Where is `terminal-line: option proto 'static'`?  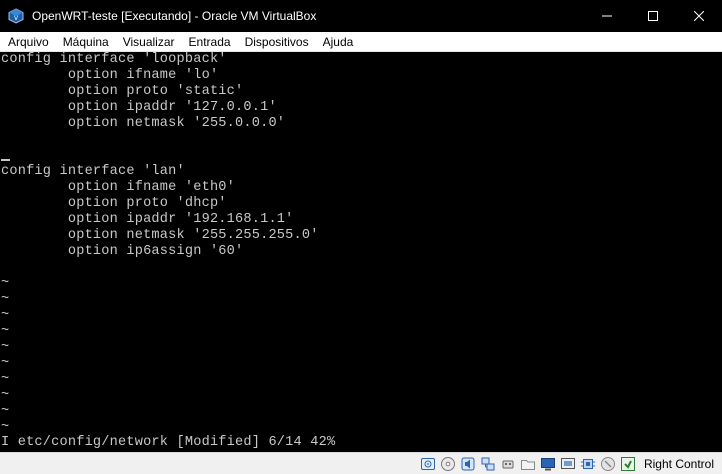
terminal-line: option proto 'static' is located at coordinates (122, 91).